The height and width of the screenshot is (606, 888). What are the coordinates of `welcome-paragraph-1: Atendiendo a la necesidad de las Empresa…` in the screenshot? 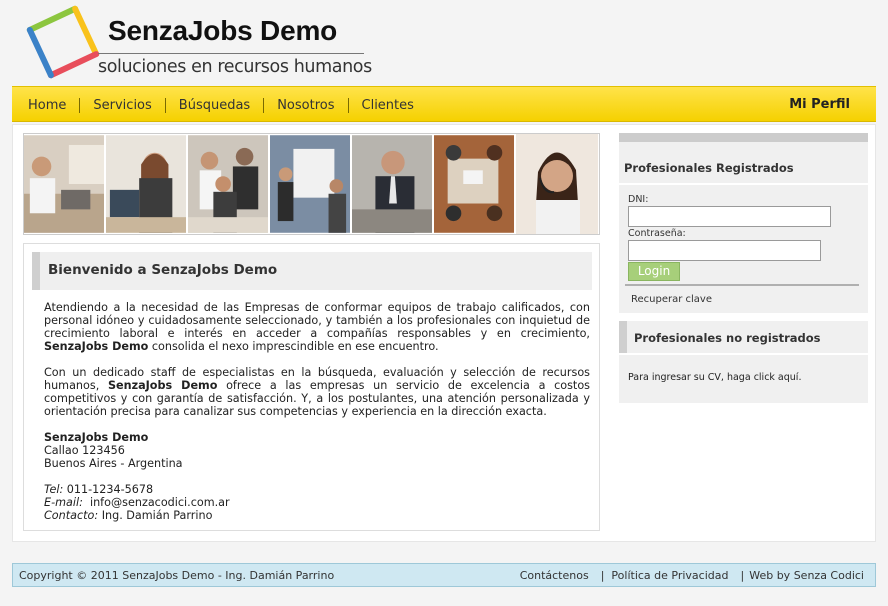 It's located at (317, 327).